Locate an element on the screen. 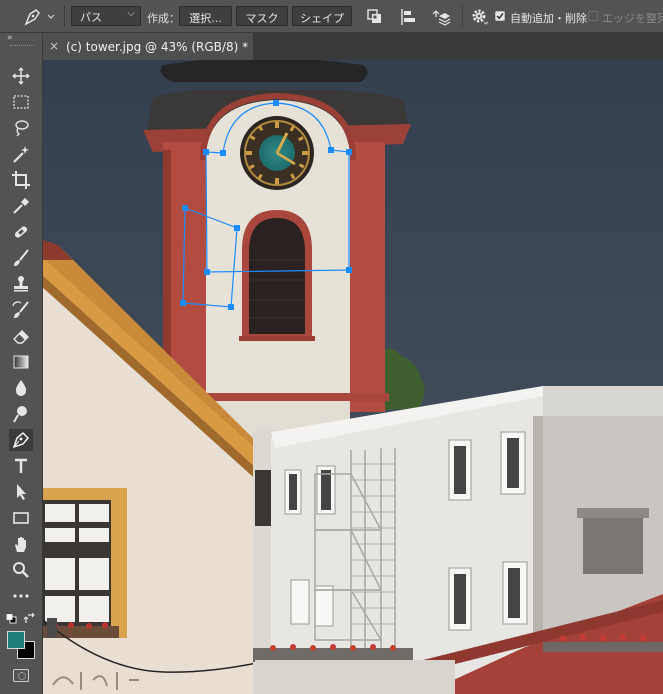 The width and height of the screenshot is (663, 694). crop-tool-icon is located at coordinates (21, 180).